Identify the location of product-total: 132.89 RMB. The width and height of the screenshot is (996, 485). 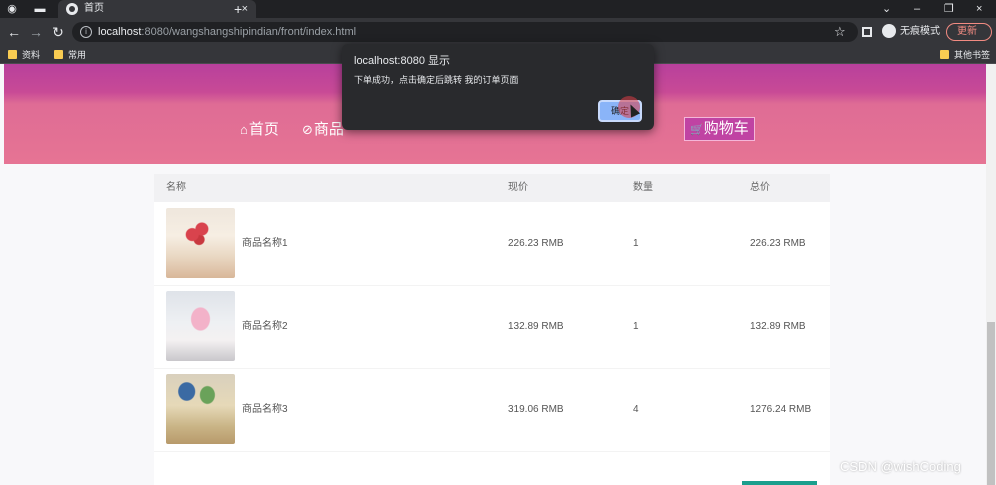
(778, 326).